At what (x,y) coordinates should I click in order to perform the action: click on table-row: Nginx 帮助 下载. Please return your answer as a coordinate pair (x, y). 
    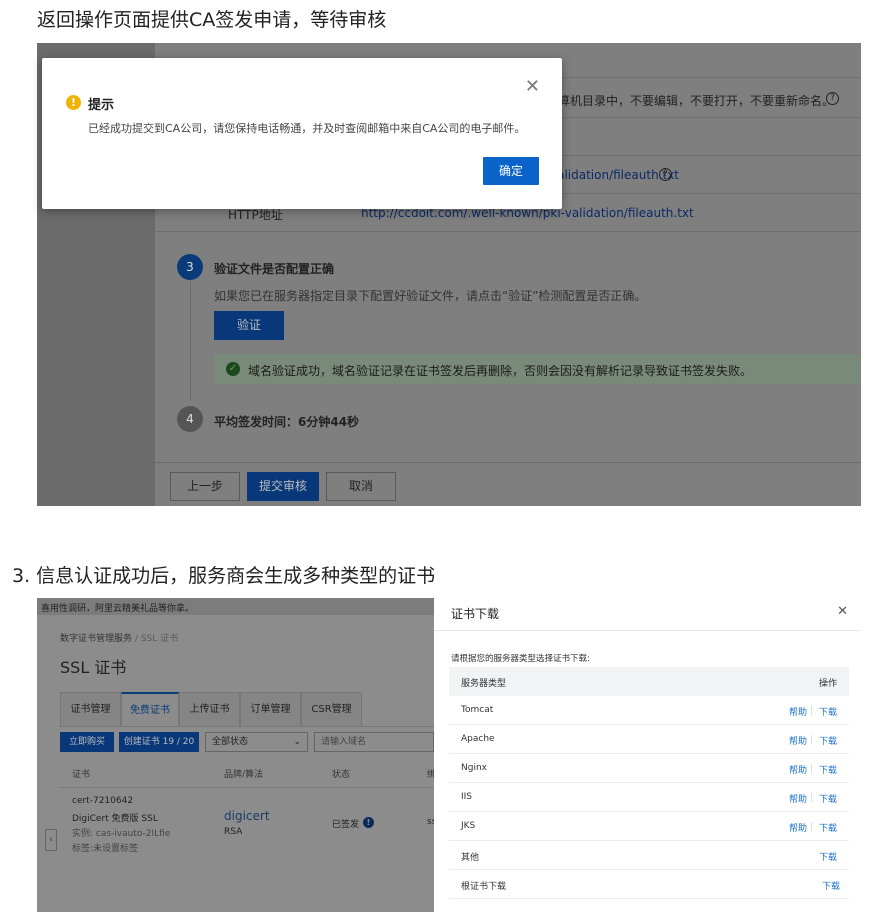
    Looking at the image, I should click on (649, 768).